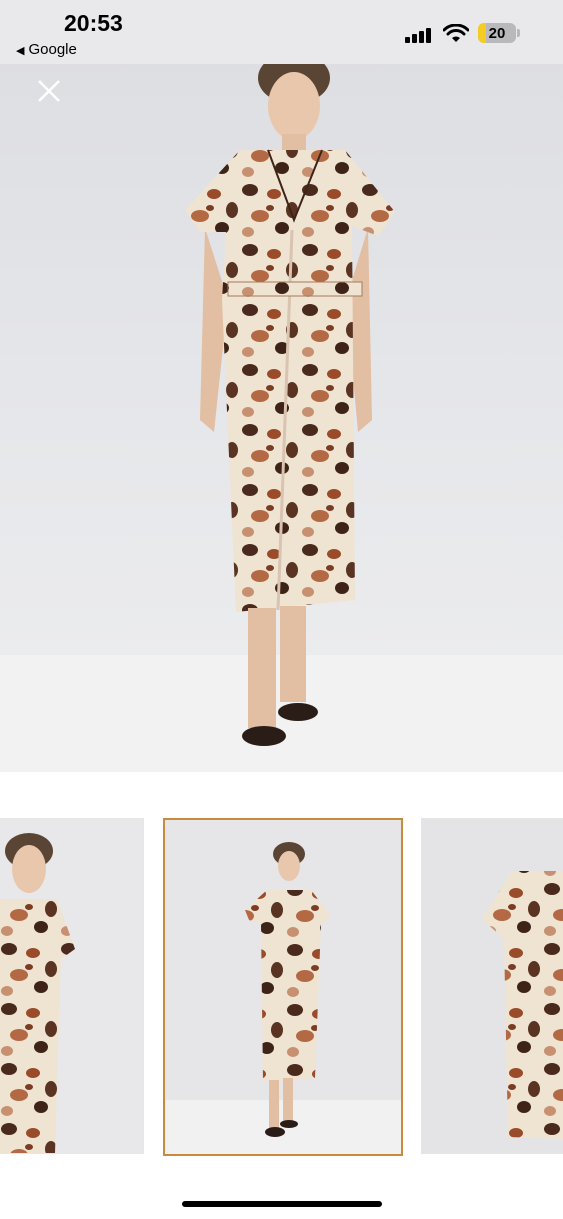 The image size is (563, 1219). I want to click on battery-icon: 20, so click(497, 33).